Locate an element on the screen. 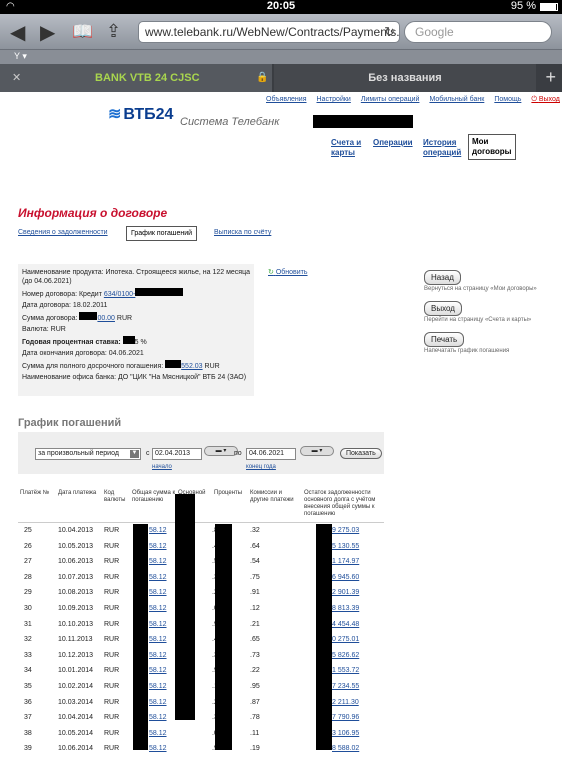 The height and width of the screenshot is (758, 562). cell-rest: 2 211.30 is located at coordinates (345, 702).